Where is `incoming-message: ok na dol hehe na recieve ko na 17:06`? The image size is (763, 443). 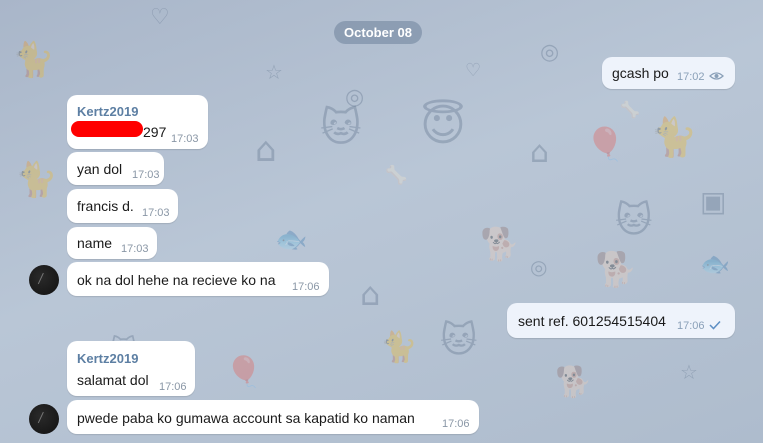 incoming-message: ok na dol hehe na recieve ko na 17:06 is located at coordinates (198, 279).